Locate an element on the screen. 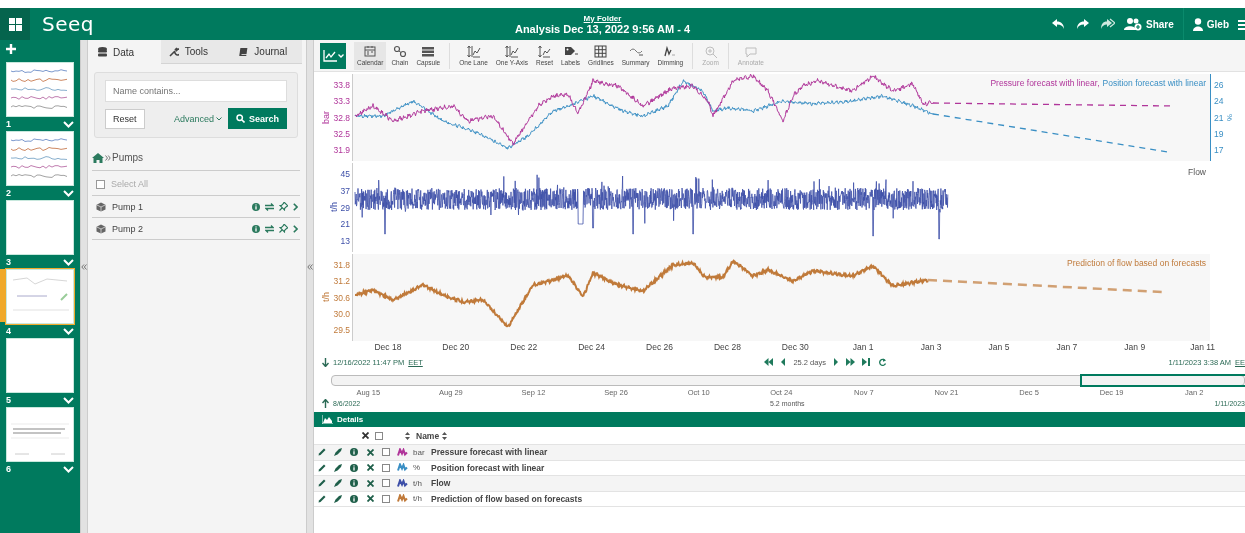 Image resolution: width=1245 pixels, height=533 pixels. axis-tick: 31.8 is located at coordinates (341, 265).